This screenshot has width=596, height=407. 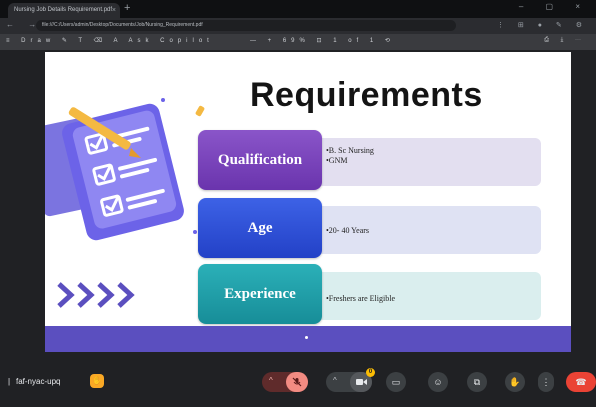 I want to click on camera-icon, so click(x=361, y=382).